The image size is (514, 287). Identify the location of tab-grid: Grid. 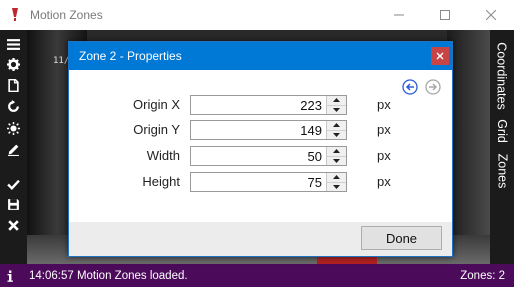
(502, 131).